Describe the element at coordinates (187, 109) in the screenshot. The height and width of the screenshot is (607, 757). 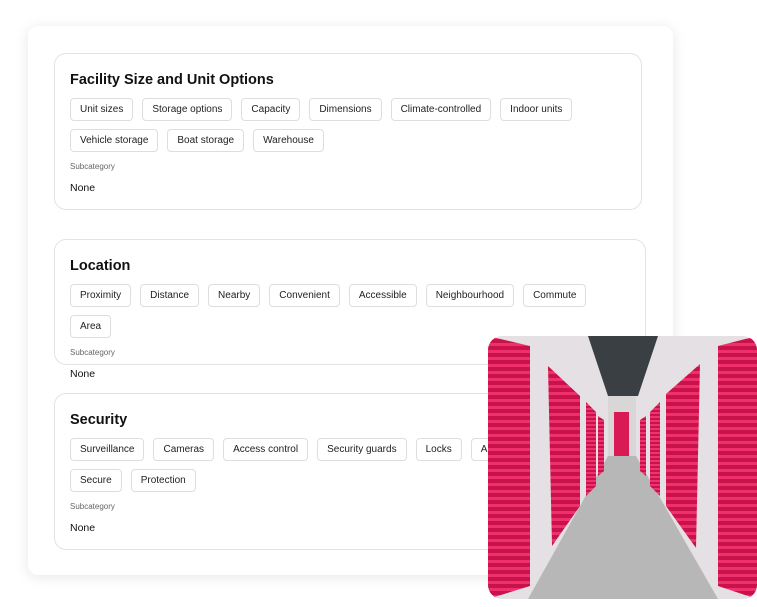
I see `keyword-chip: Storage options` at that location.